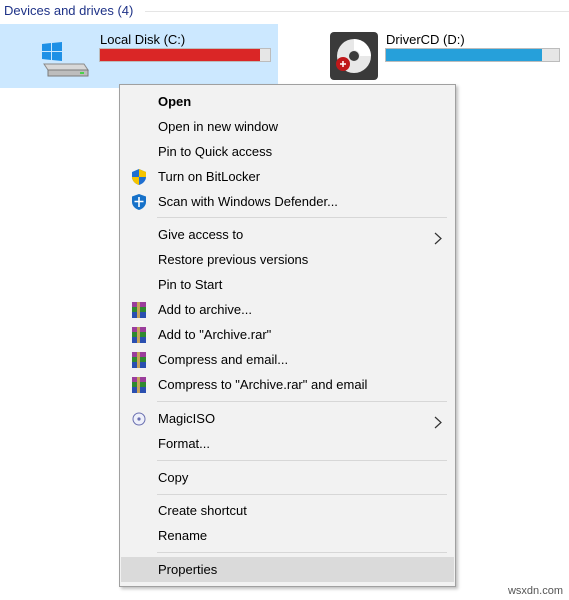 The image size is (569, 600). What do you see at coordinates (287, 126) in the screenshot?
I see `menu-item-open-new-window: Open in new window` at bounding box center [287, 126].